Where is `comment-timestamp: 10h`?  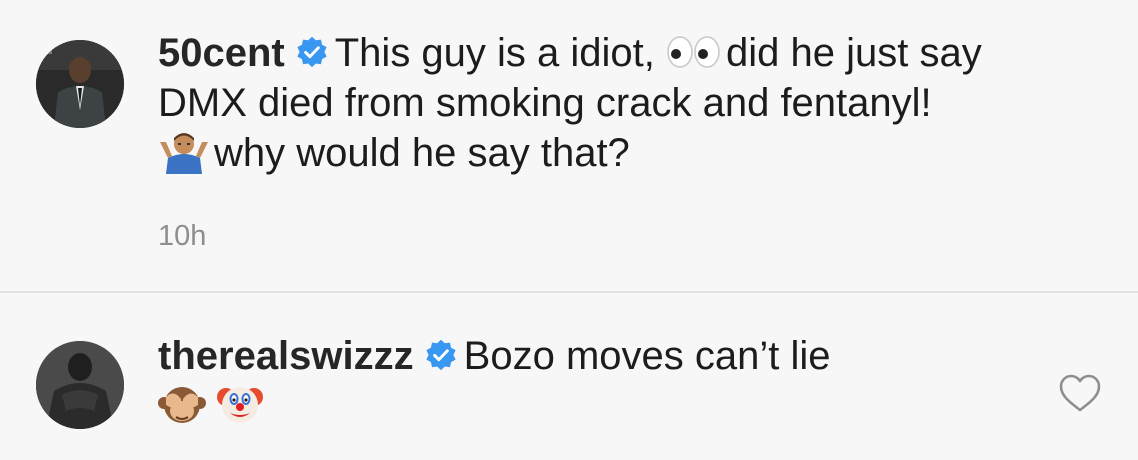 comment-timestamp: 10h is located at coordinates (182, 236).